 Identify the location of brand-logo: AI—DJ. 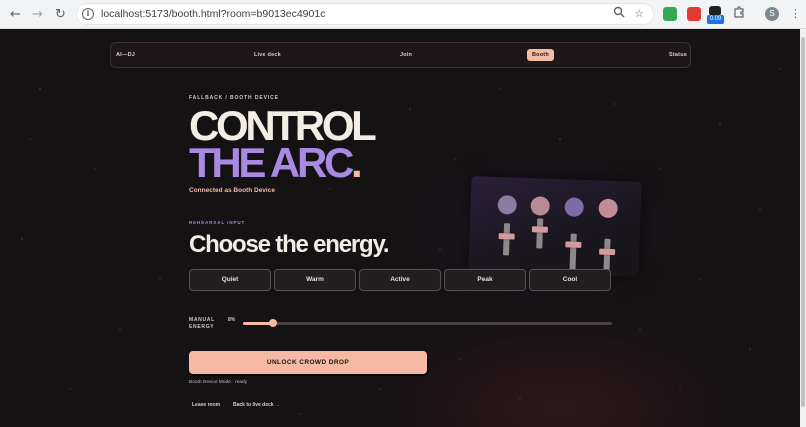
(125, 55).